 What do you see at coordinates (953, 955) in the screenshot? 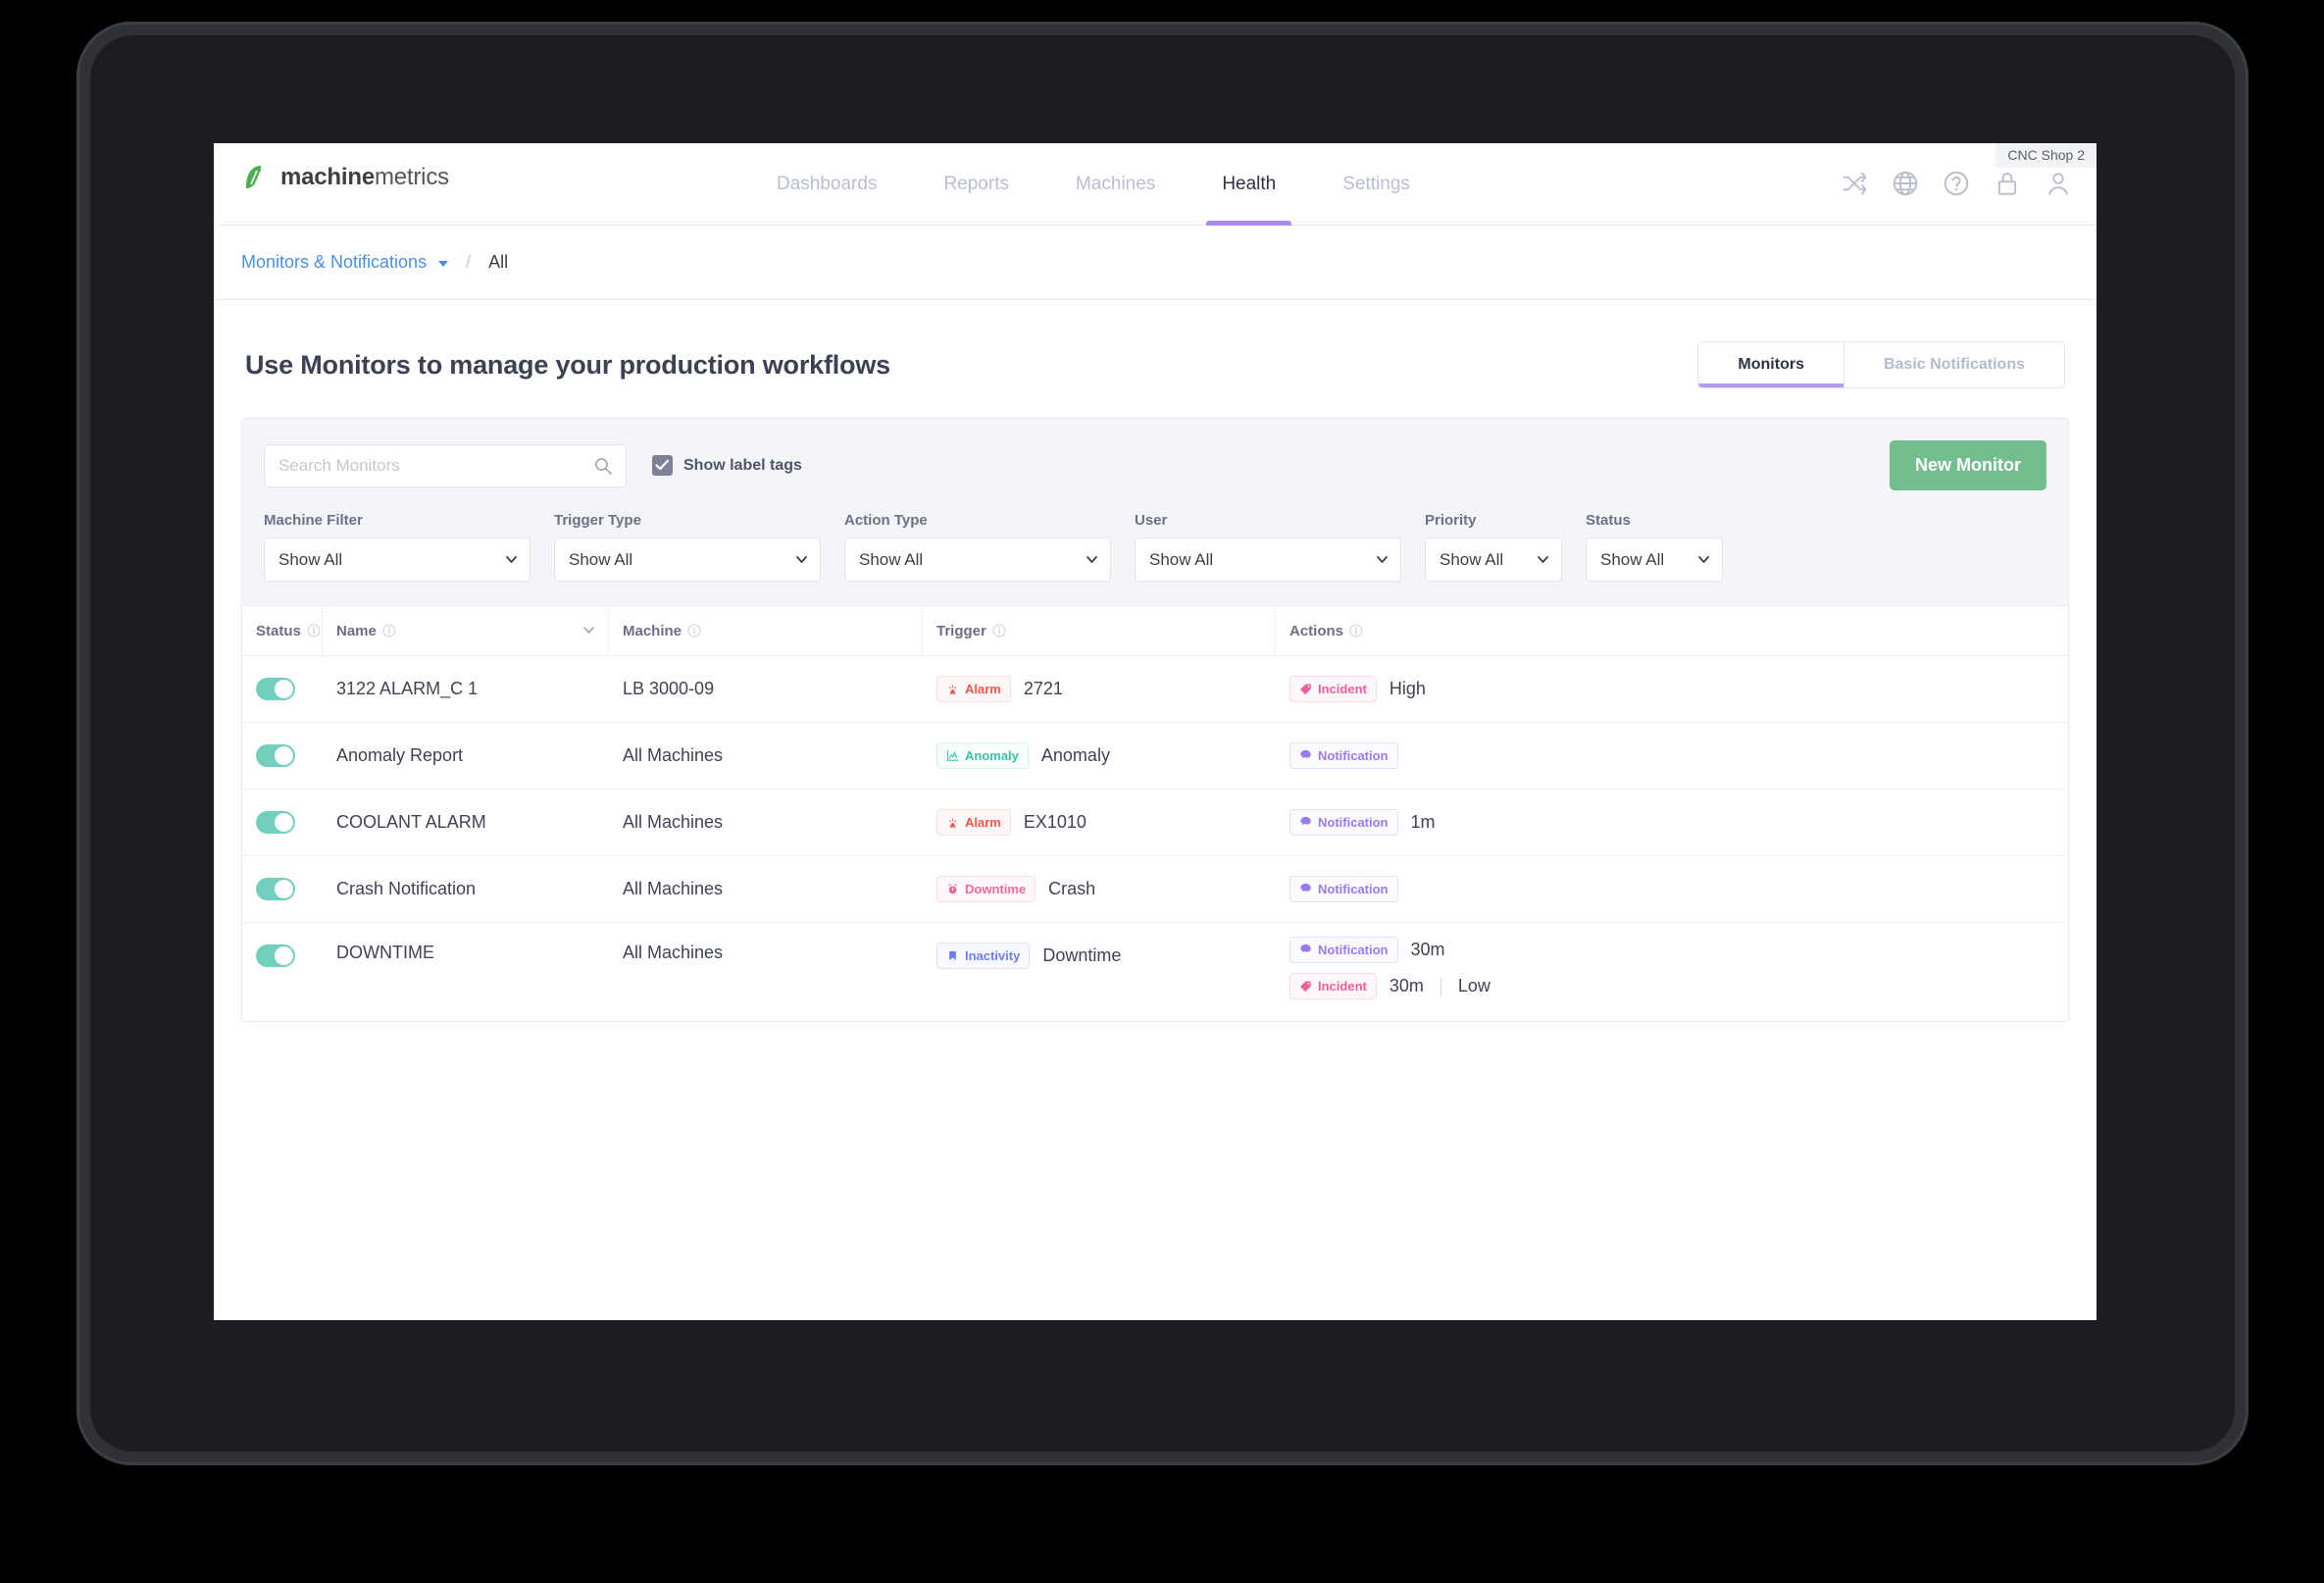
I see `inactivity-icon` at bounding box center [953, 955].